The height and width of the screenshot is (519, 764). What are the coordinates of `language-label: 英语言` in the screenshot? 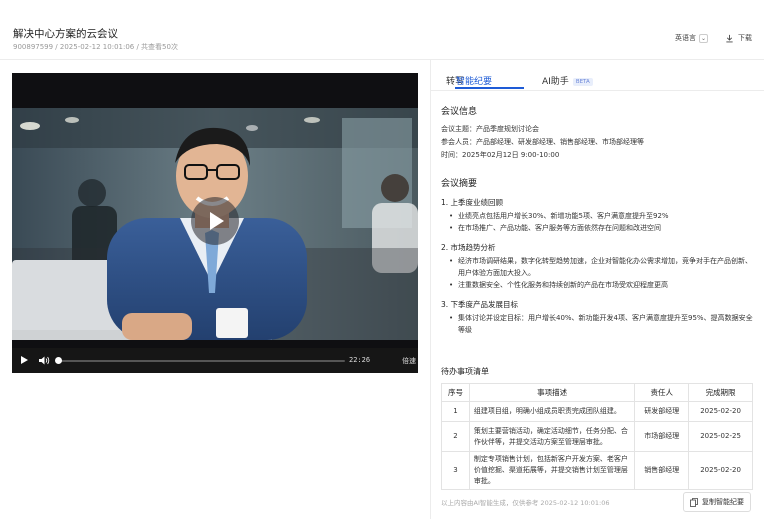 It's located at (685, 38).